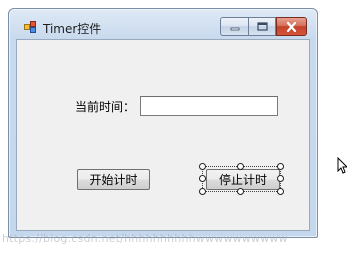  Describe the element at coordinates (202, 166) in the screenshot. I see `resize-handle-nw` at that location.